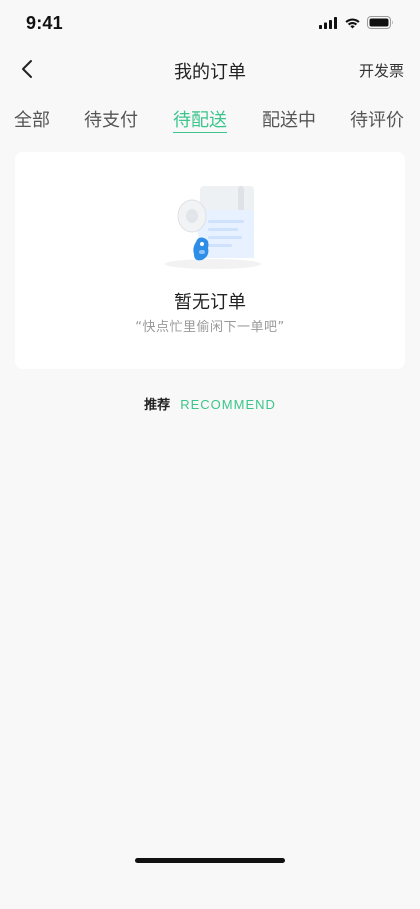 The width and height of the screenshot is (420, 909). Describe the element at coordinates (352, 23) in the screenshot. I see `wifi-icon` at that location.